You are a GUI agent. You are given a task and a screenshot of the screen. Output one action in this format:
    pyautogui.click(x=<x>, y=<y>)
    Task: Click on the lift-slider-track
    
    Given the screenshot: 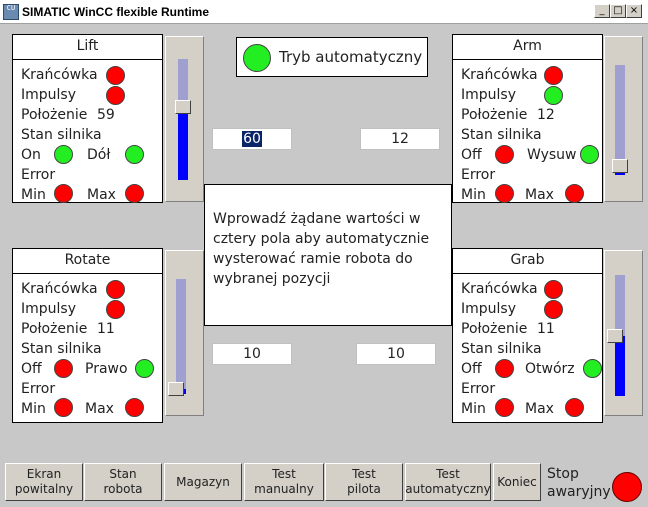 What is the action you would take?
    pyautogui.click(x=183, y=119)
    